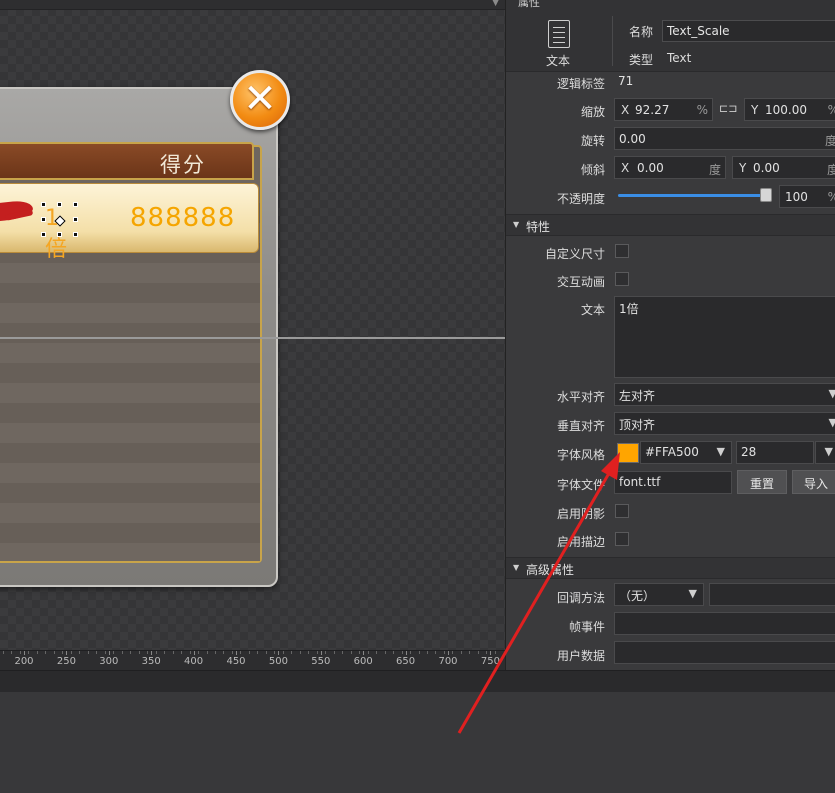 The height and width of the screenshot is (793, 835). I want to click on canvas-toolbar: ▼, so click(252, 5).